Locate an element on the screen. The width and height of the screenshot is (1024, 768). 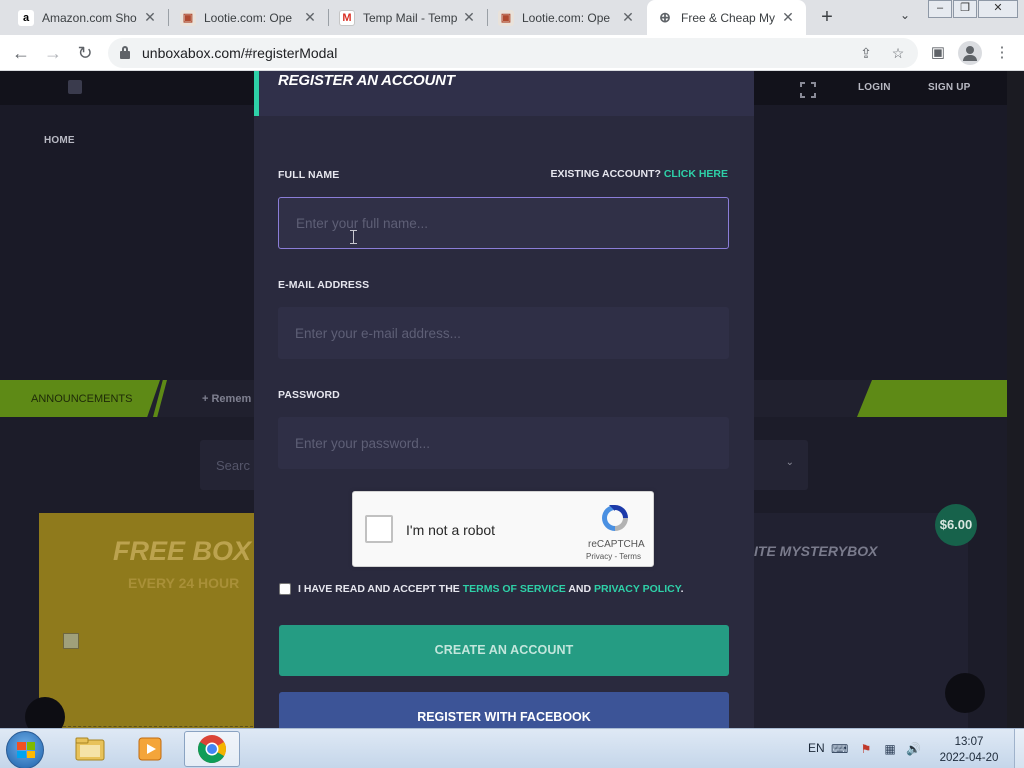
clock-time: 13:07 is located at coordinates (969, 742).